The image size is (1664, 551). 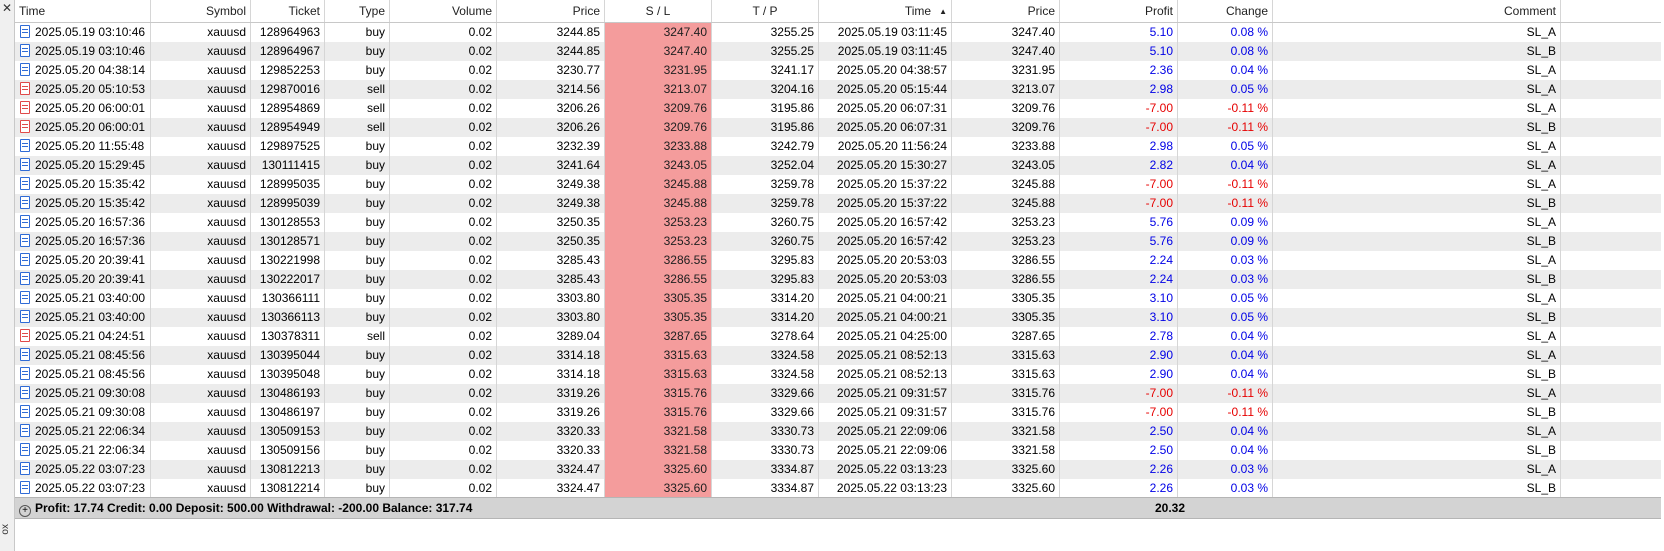 I want to click on cell-value: 2025.05.21 04:00:21, so click(x=891, y=317).